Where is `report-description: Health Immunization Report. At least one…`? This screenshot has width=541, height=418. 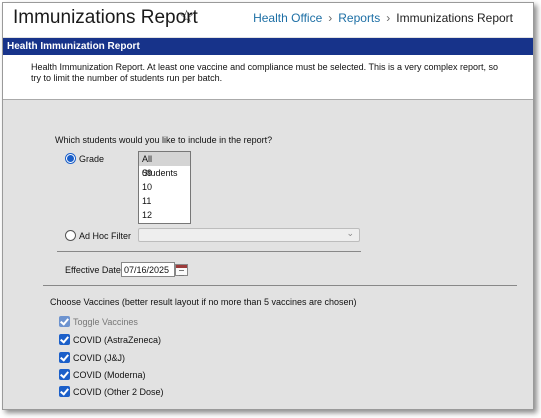
report-description: Health Immunization Report. At least one… is located at coordinates (268, 77).